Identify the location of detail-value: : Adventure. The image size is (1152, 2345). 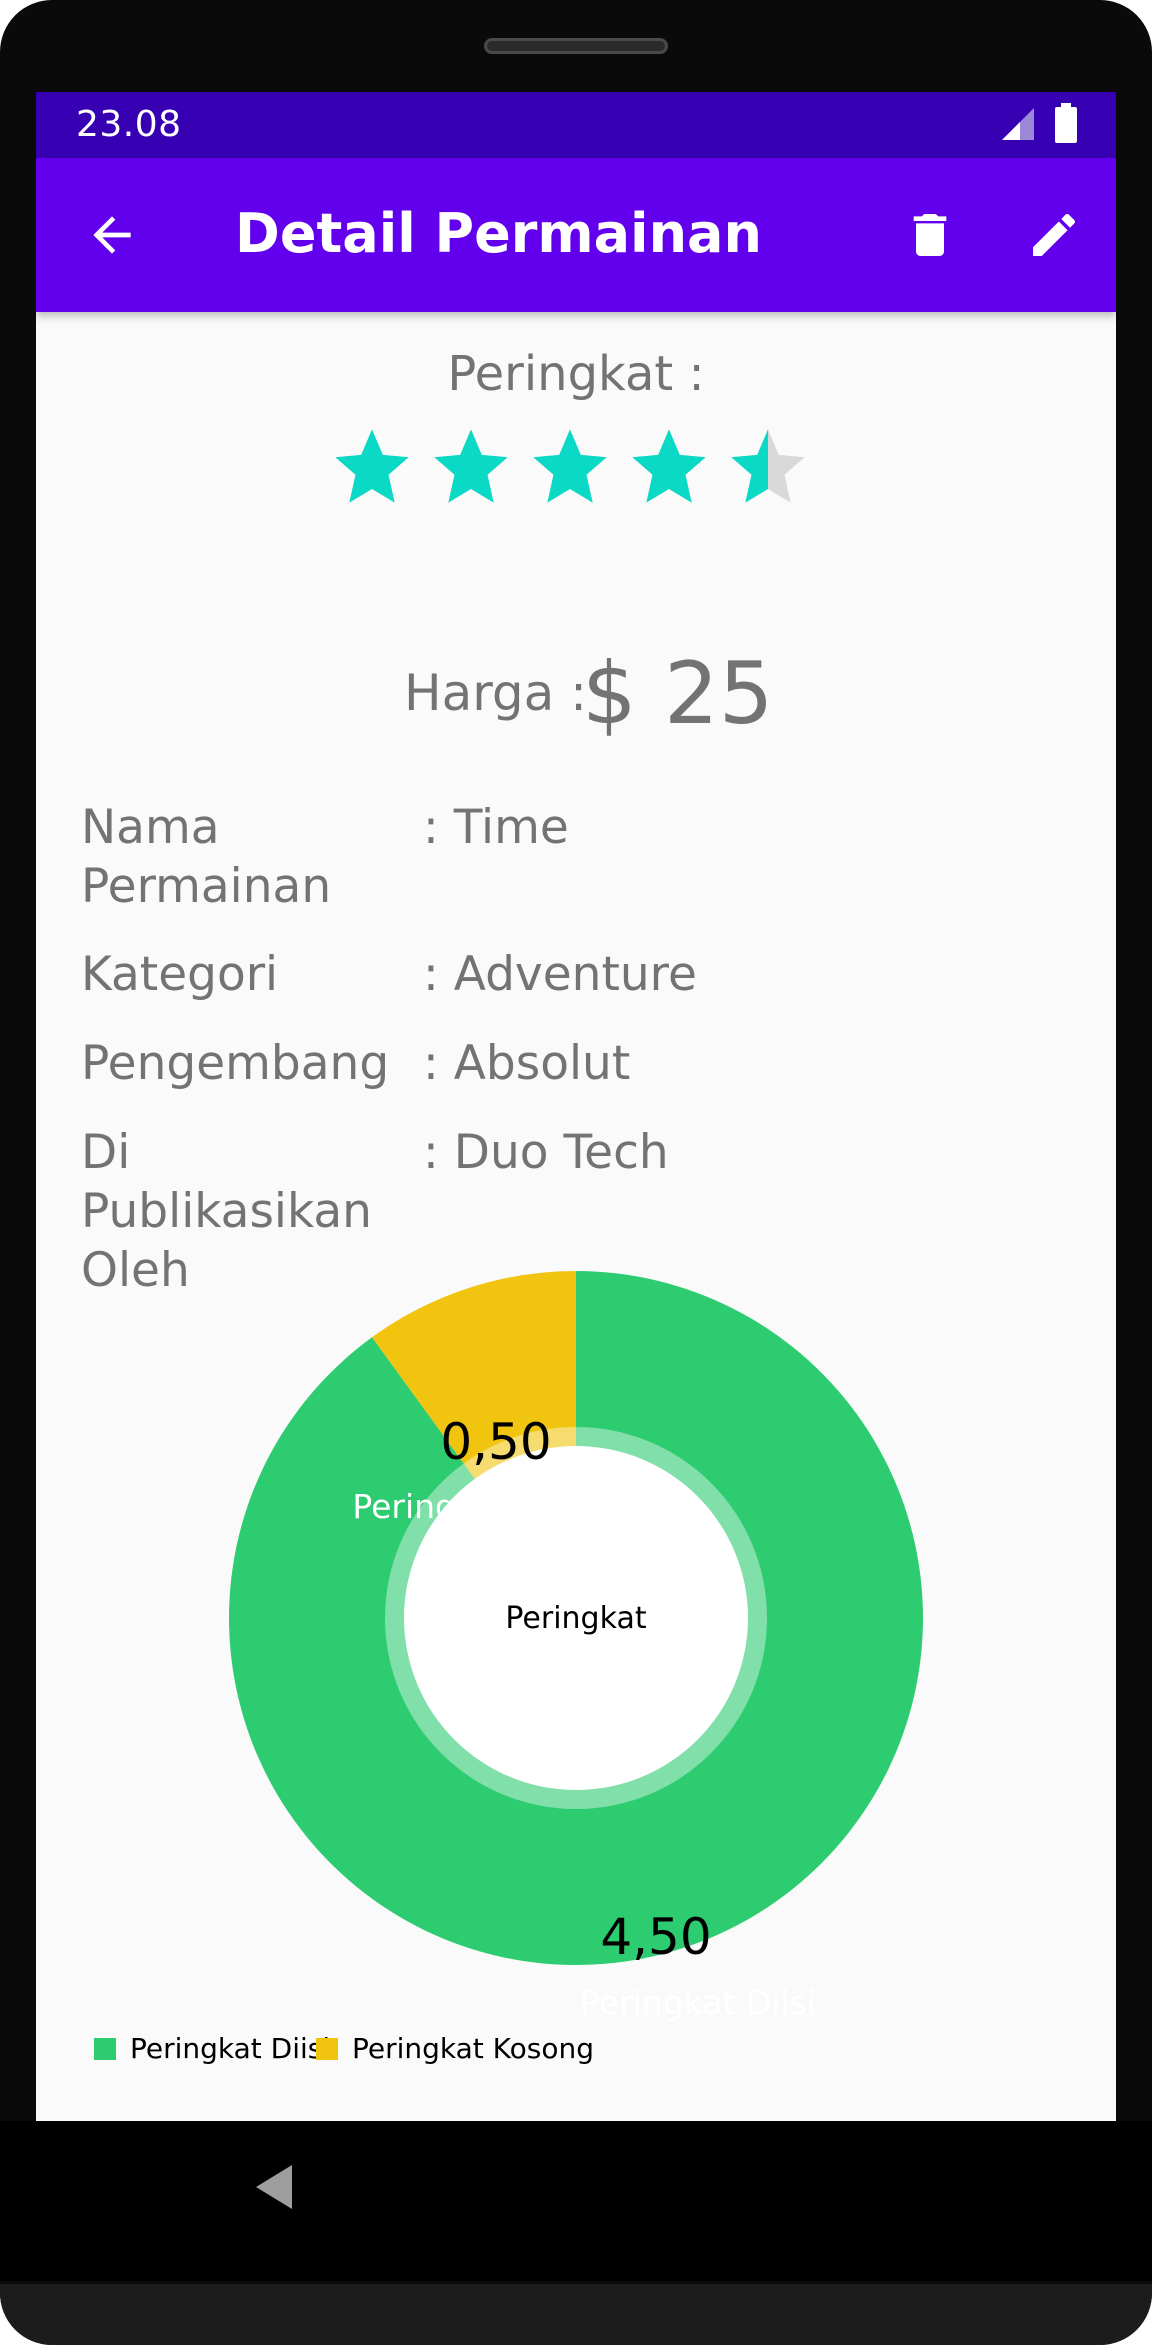
(560, 974).